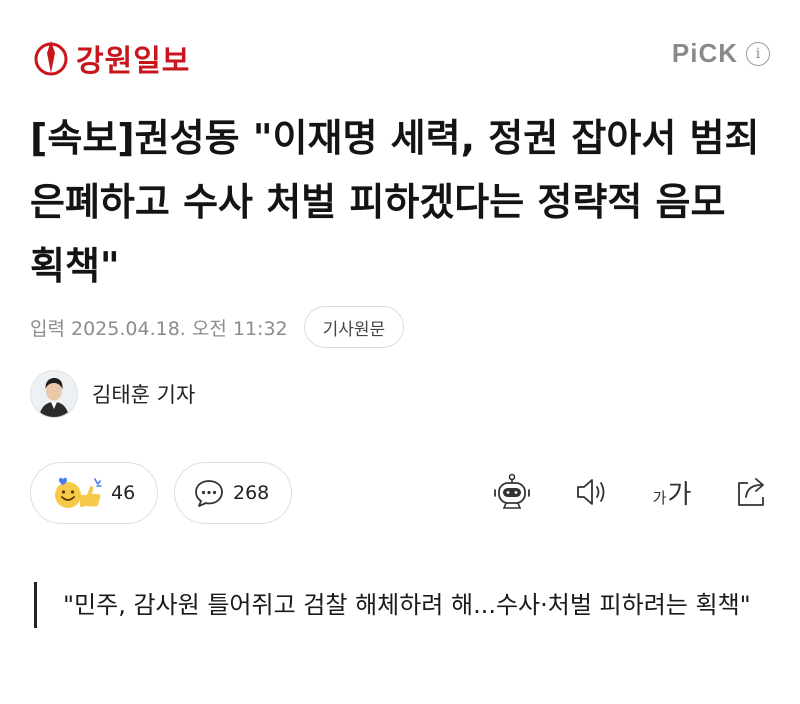  What do you see at coordinates (144, 395) in the screenshot?
I see `reporter-name: 김태훈 기자` at bounding box center [144, 395].